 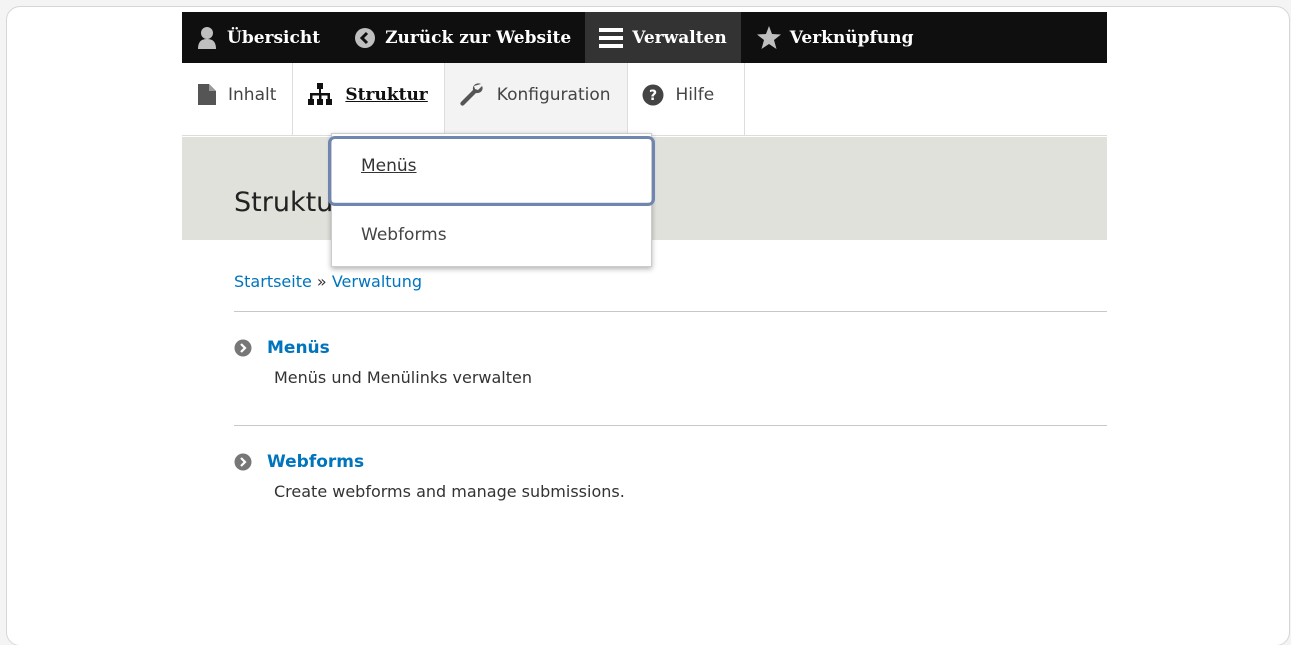 I want to click on star-icon, so click(x=768, y=37).